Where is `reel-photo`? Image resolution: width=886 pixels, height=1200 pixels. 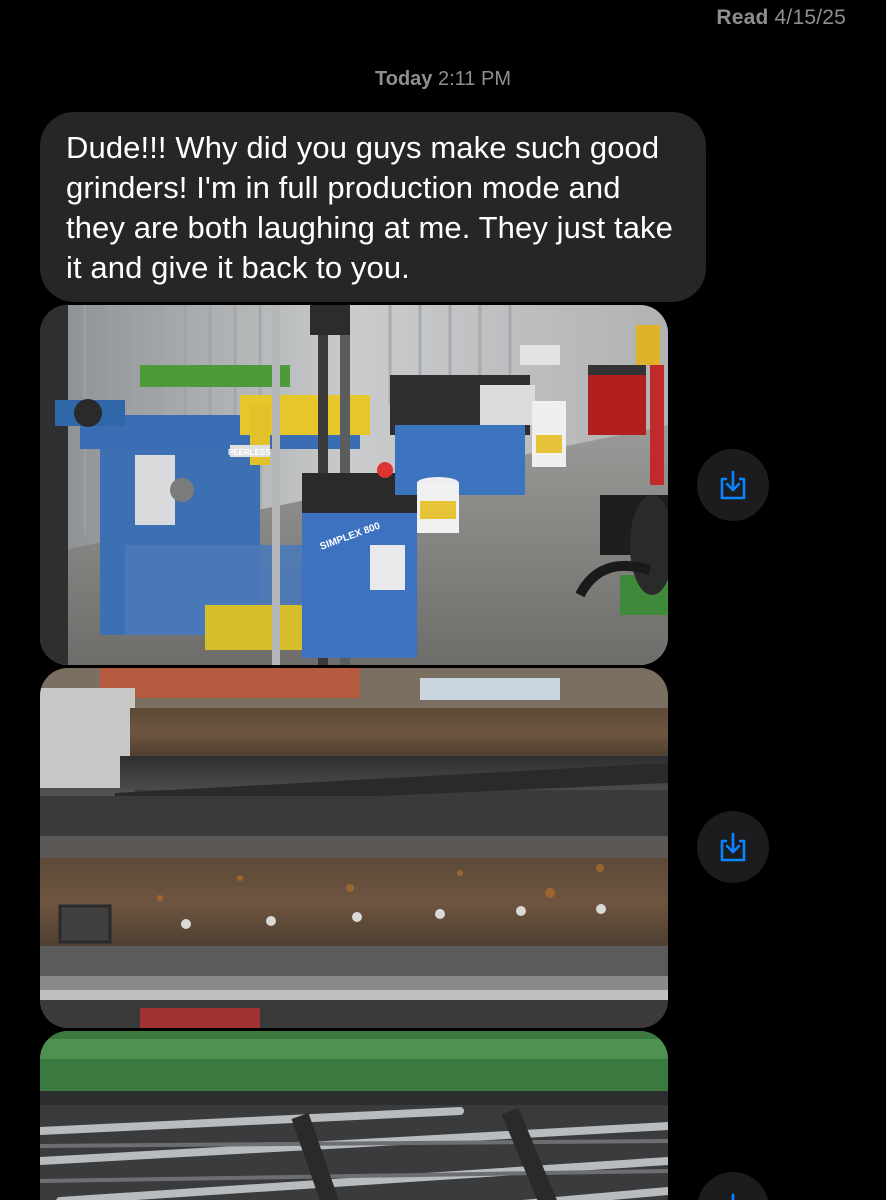 reel-photo is located at coordinates (354, 1115).